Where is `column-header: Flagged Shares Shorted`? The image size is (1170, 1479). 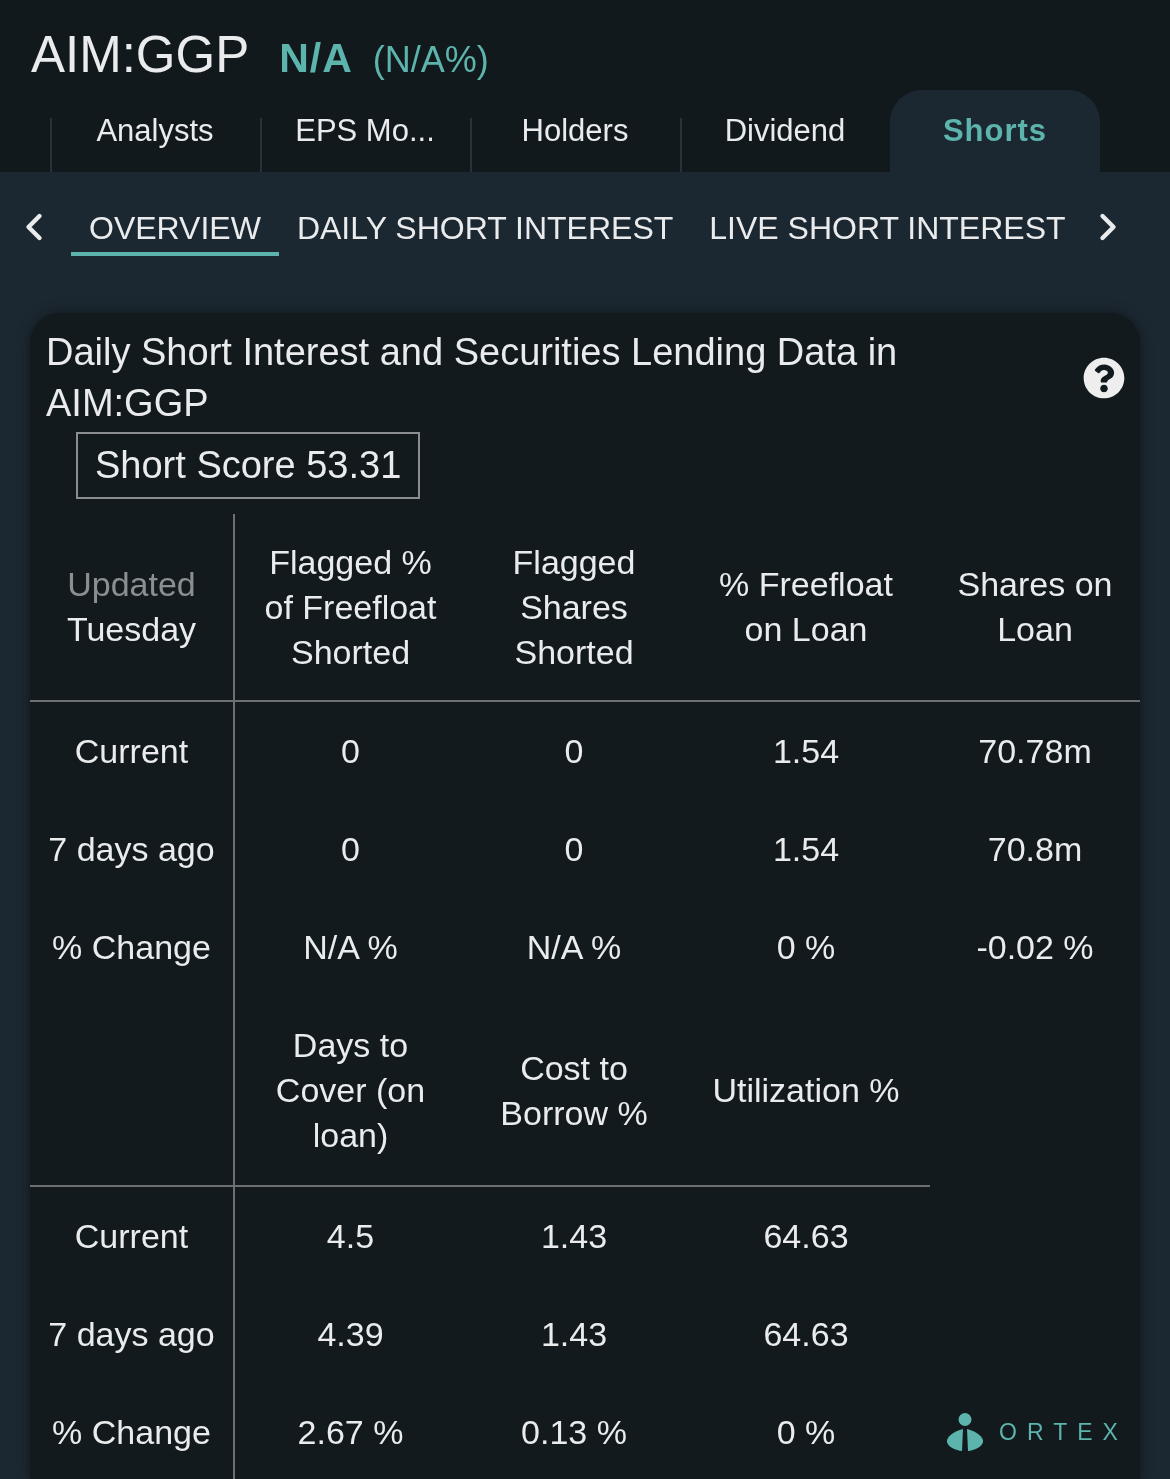
column-header: Flagged Shares Shorted is located at coordinates (574, 608).